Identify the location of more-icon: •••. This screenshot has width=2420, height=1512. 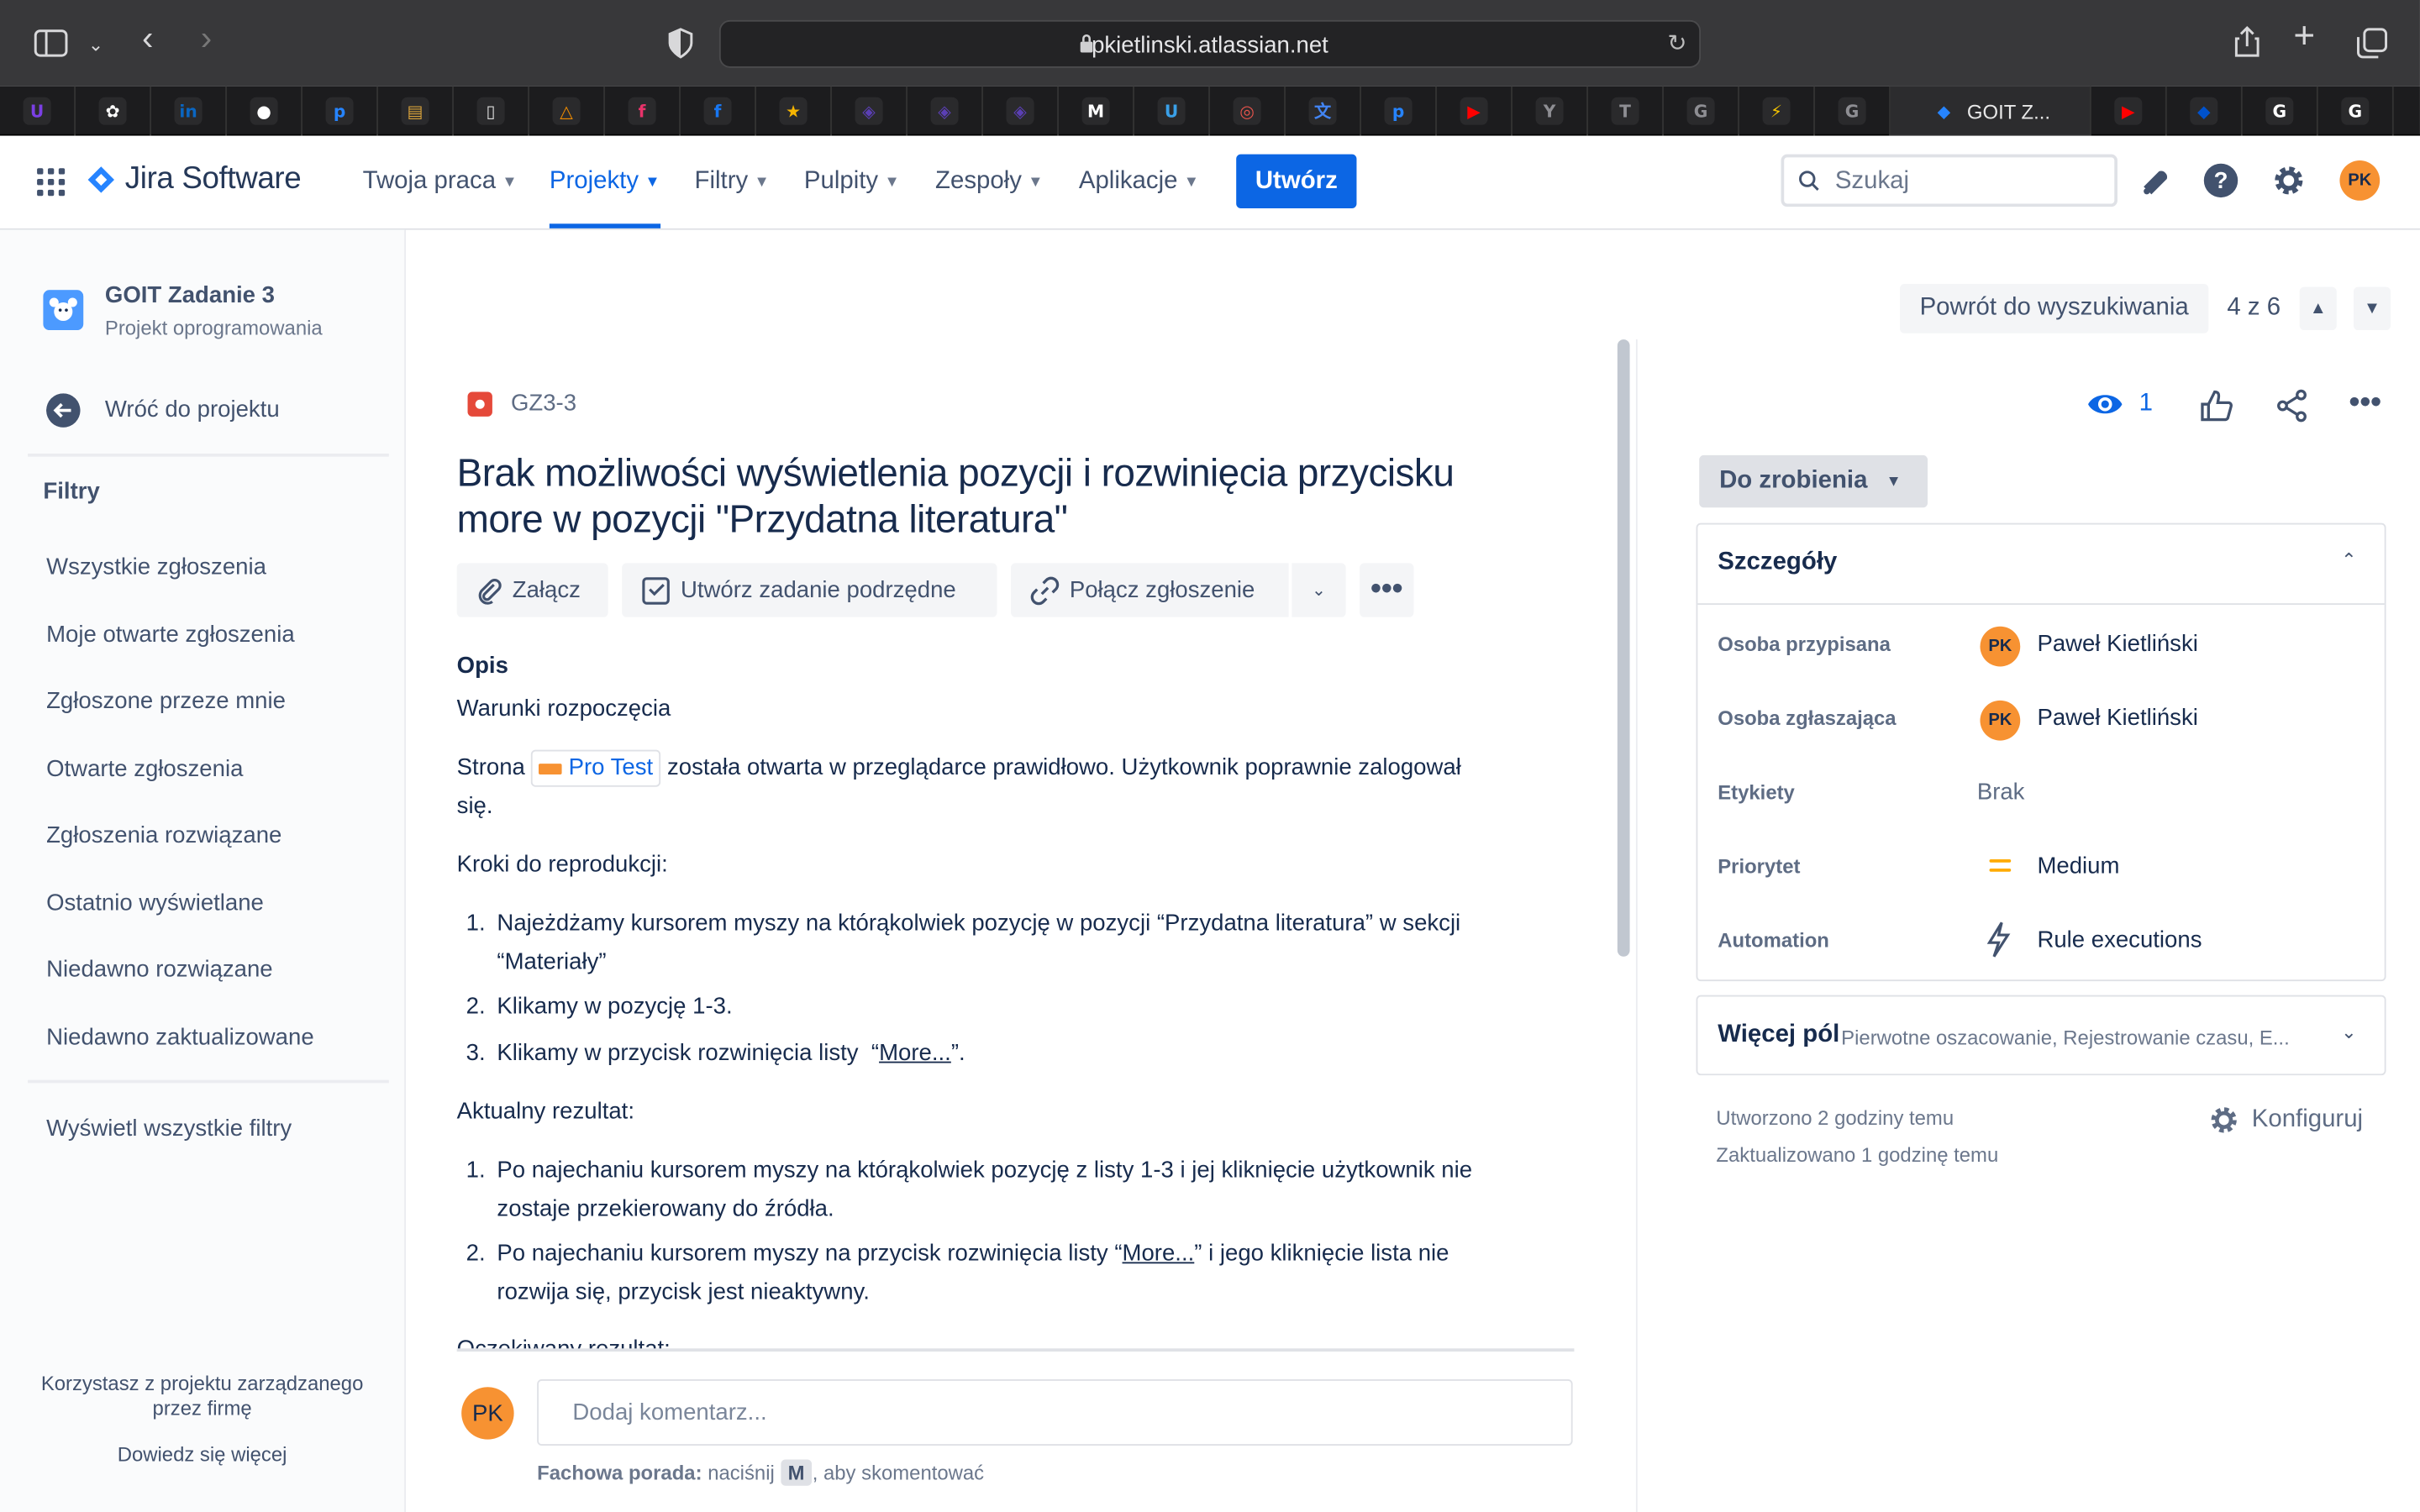
(2365, 403).